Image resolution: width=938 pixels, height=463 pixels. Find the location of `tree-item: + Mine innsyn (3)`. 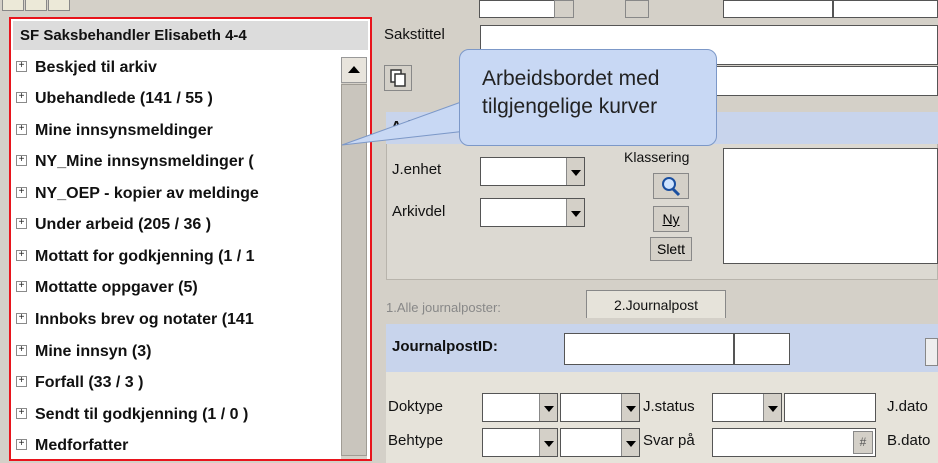

tree-item: + Mine innsyn (3) is located at coordinates (83, 352).